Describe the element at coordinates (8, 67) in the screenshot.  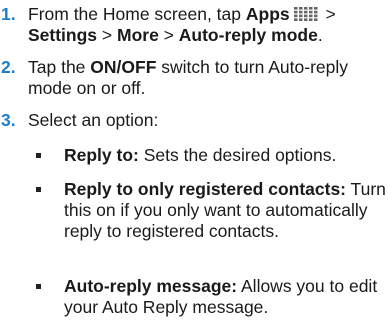
I see `step-number: 2.` at that location.